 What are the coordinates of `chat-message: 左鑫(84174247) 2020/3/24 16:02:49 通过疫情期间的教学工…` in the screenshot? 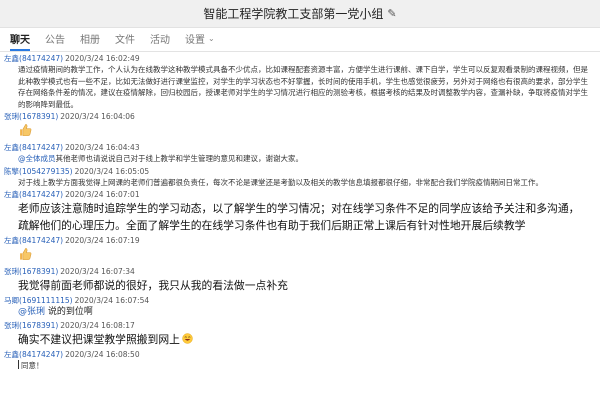 It's located at (297, 81).